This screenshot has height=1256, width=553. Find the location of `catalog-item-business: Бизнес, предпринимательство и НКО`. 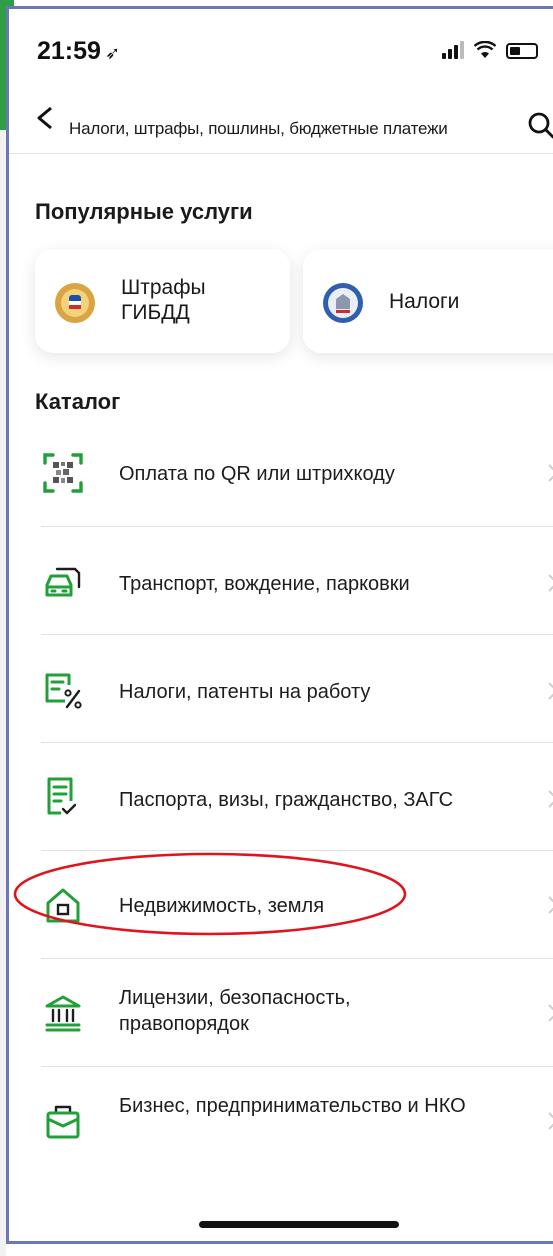

catalog-item-business: Бизнес, предпринимательство и НКО is located at coordinates (281, 1123).